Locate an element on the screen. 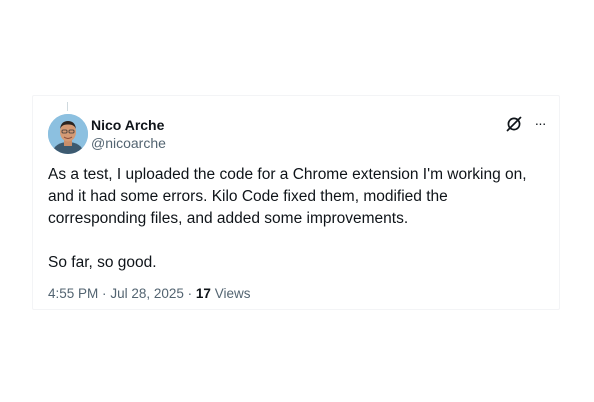 The width and height of the screenshot is (594, 402). tweet-meta: 4:55 PM · Jul 28, 2025 · 17 Views is located at coordinates (149, 294).